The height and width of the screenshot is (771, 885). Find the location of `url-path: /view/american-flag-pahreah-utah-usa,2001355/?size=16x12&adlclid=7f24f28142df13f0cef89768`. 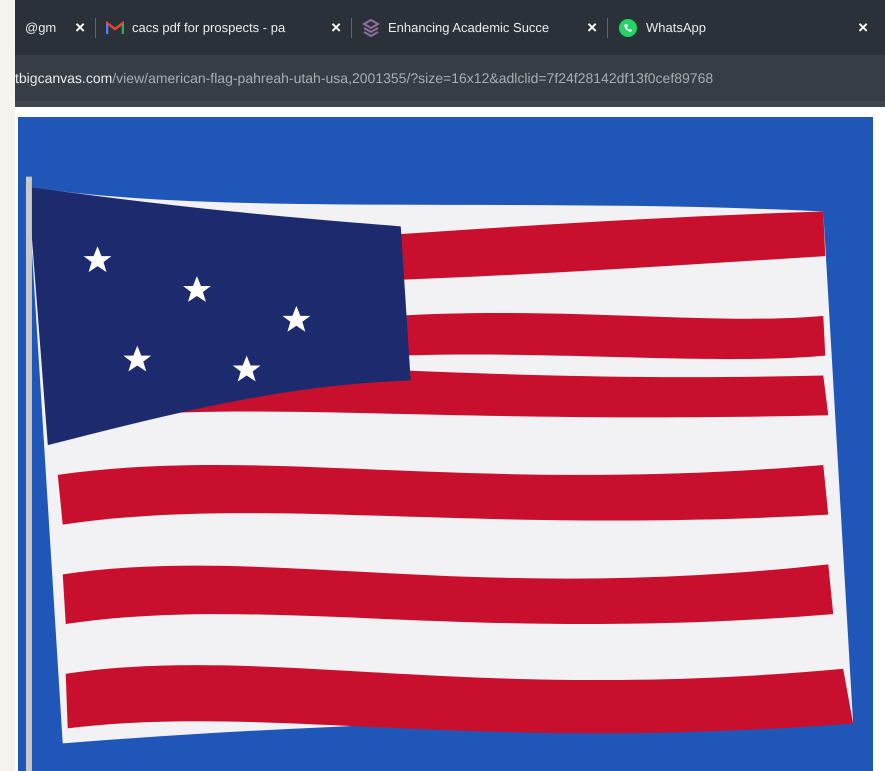

url-path: /view/american-flag-pahreah-utah-usa,2001355/?size=16x12&adlclid=7f24f28142df13f0cef89768 is located at coordinates (413, 78).